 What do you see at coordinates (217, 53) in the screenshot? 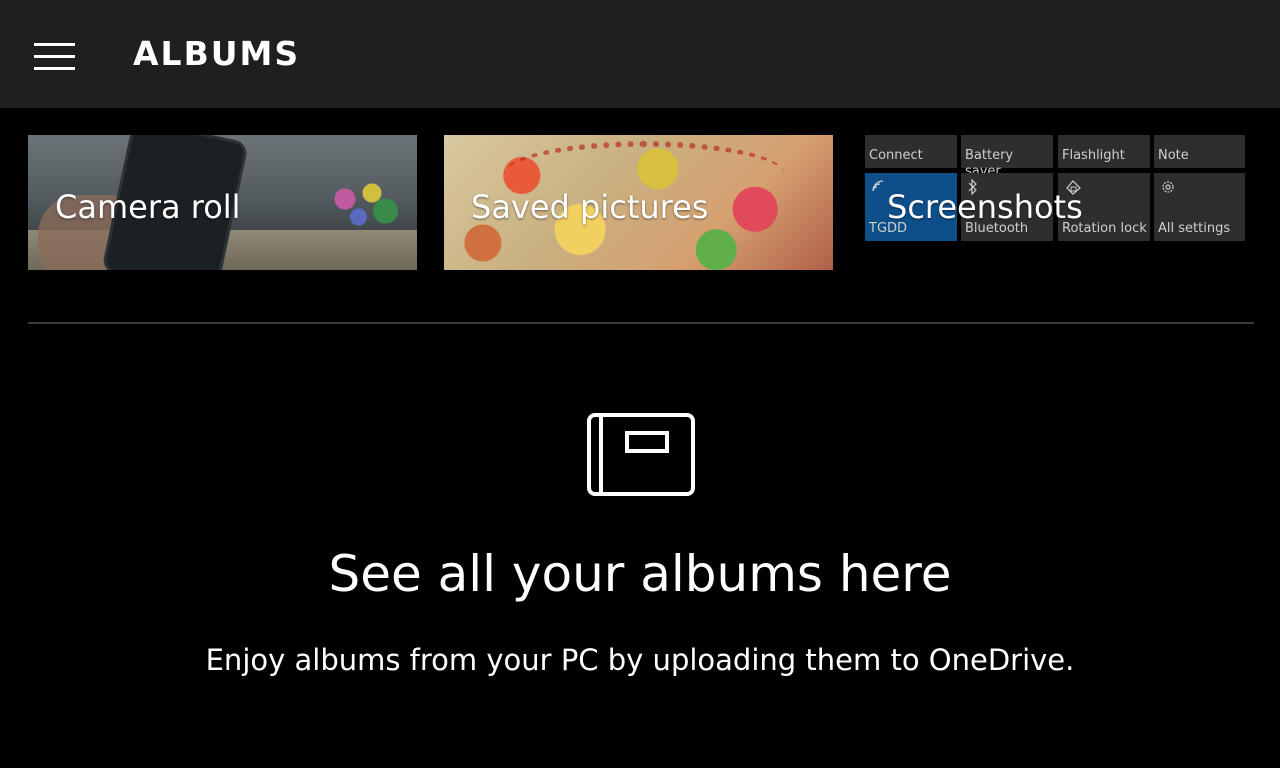
I see `page-title: ALBUMS` at bounding box center [217, 53].